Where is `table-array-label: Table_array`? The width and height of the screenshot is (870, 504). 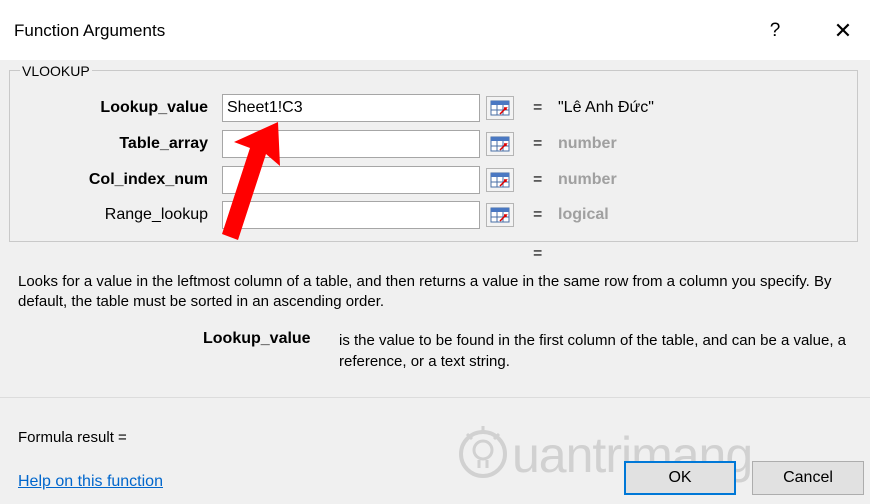
table-array-label: Table_array is located at coordinates (163, 143).